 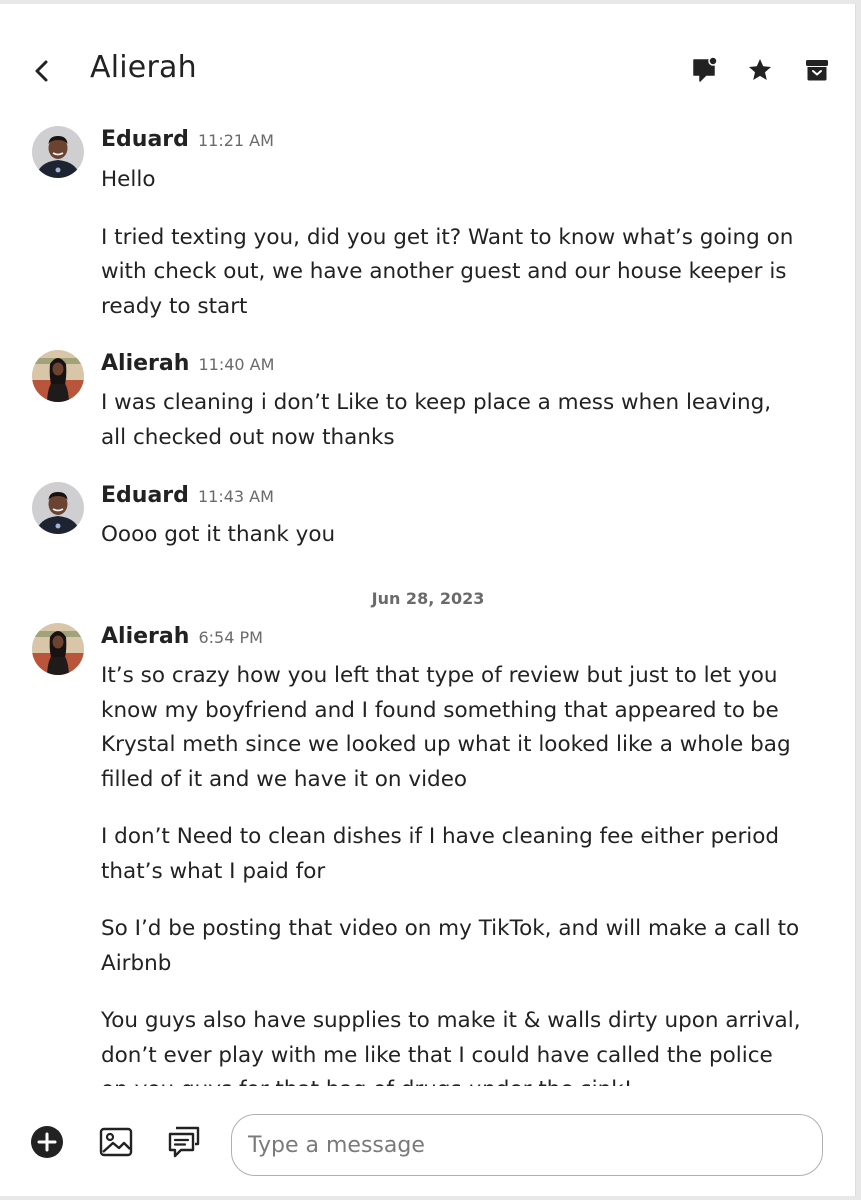 I want to click on archive-icon, so click(x=817, y=70).